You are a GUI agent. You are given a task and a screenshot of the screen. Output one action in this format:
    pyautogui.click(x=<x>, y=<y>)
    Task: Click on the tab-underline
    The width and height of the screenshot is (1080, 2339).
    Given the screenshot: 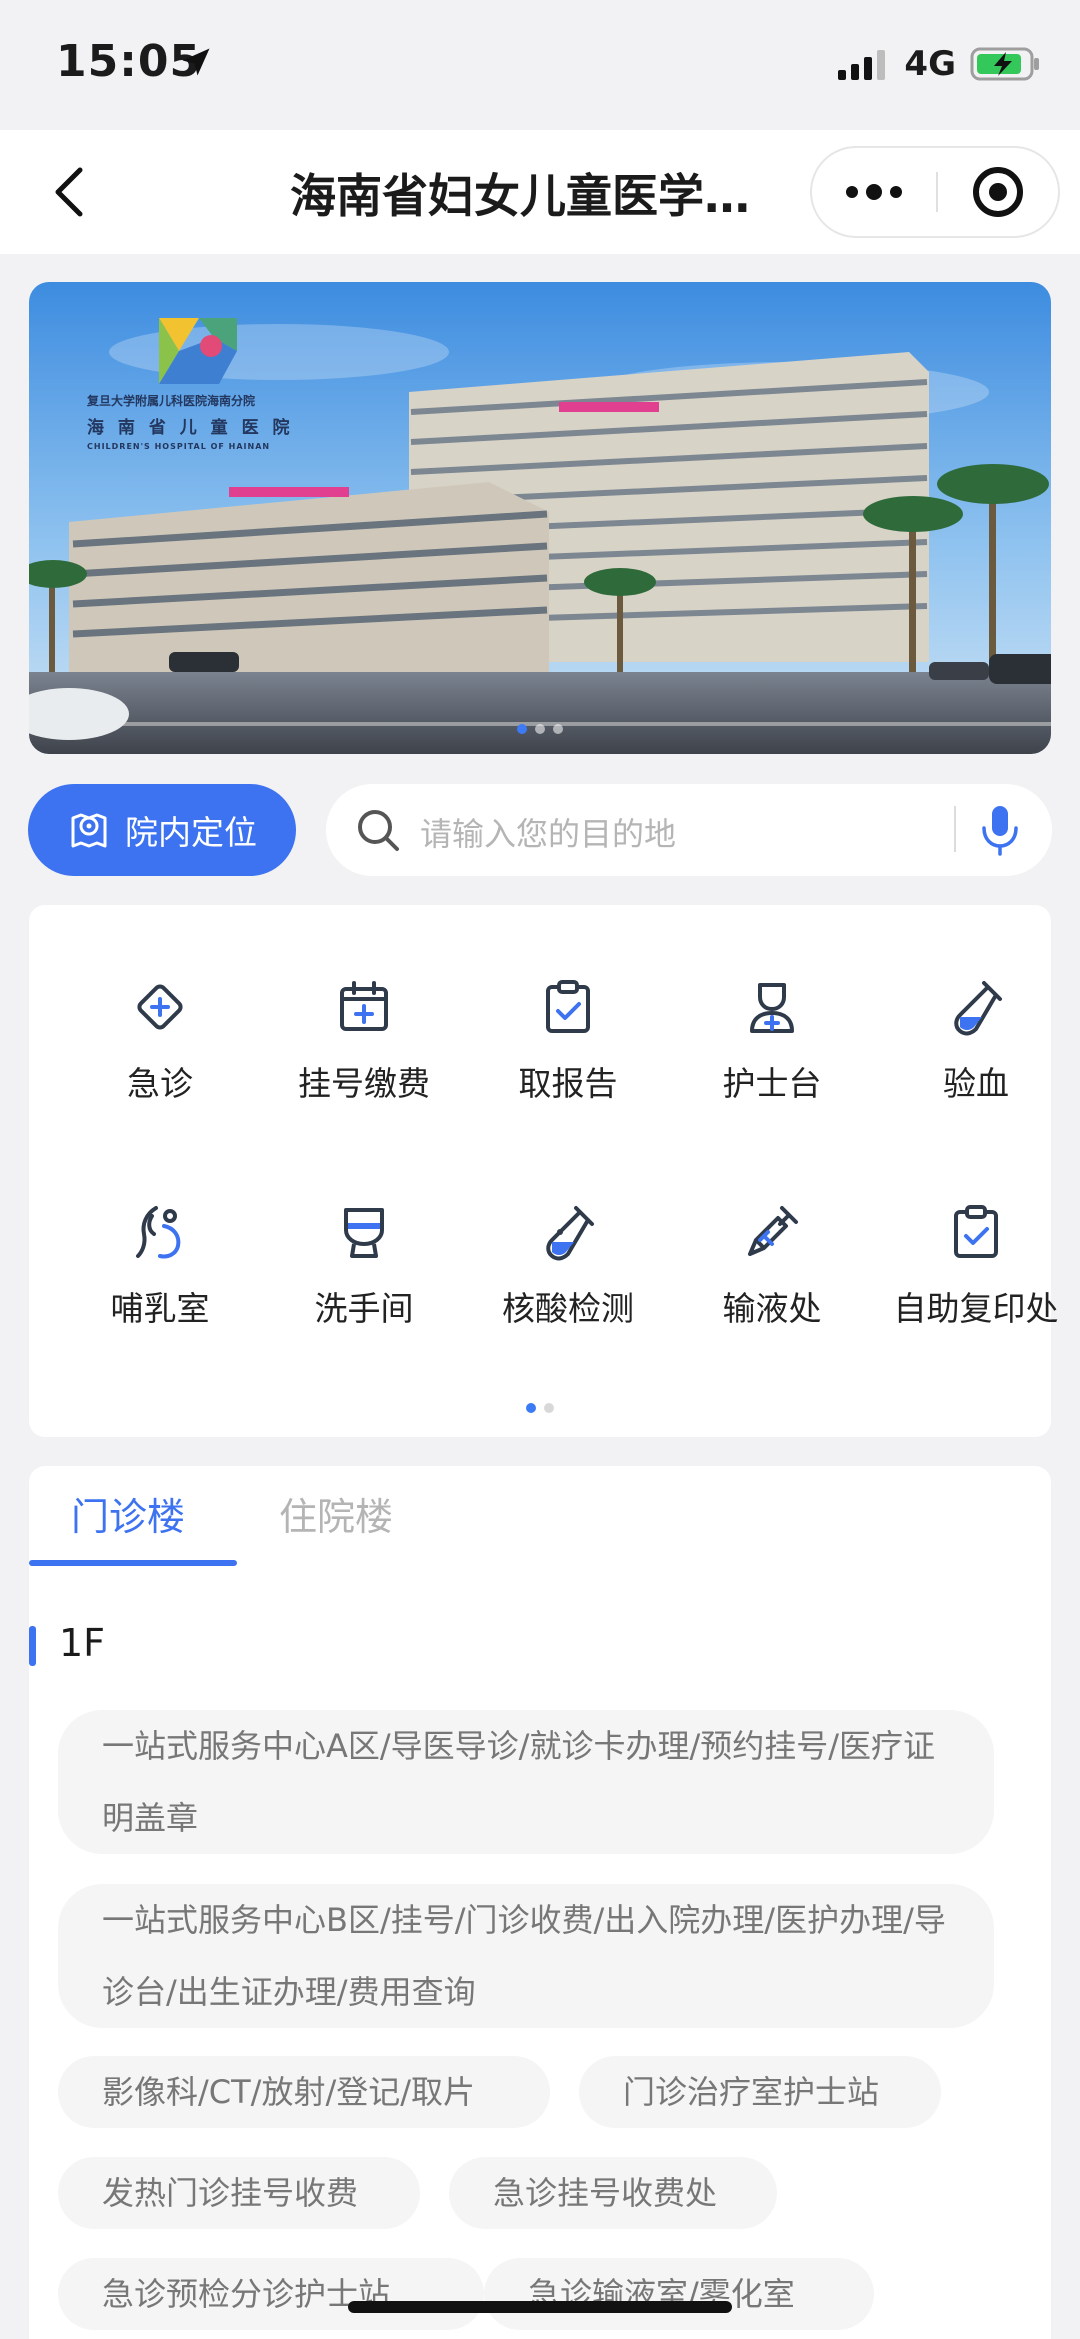 What is the action you would take?
    pyautogui.click(x=133, y=1563)
    